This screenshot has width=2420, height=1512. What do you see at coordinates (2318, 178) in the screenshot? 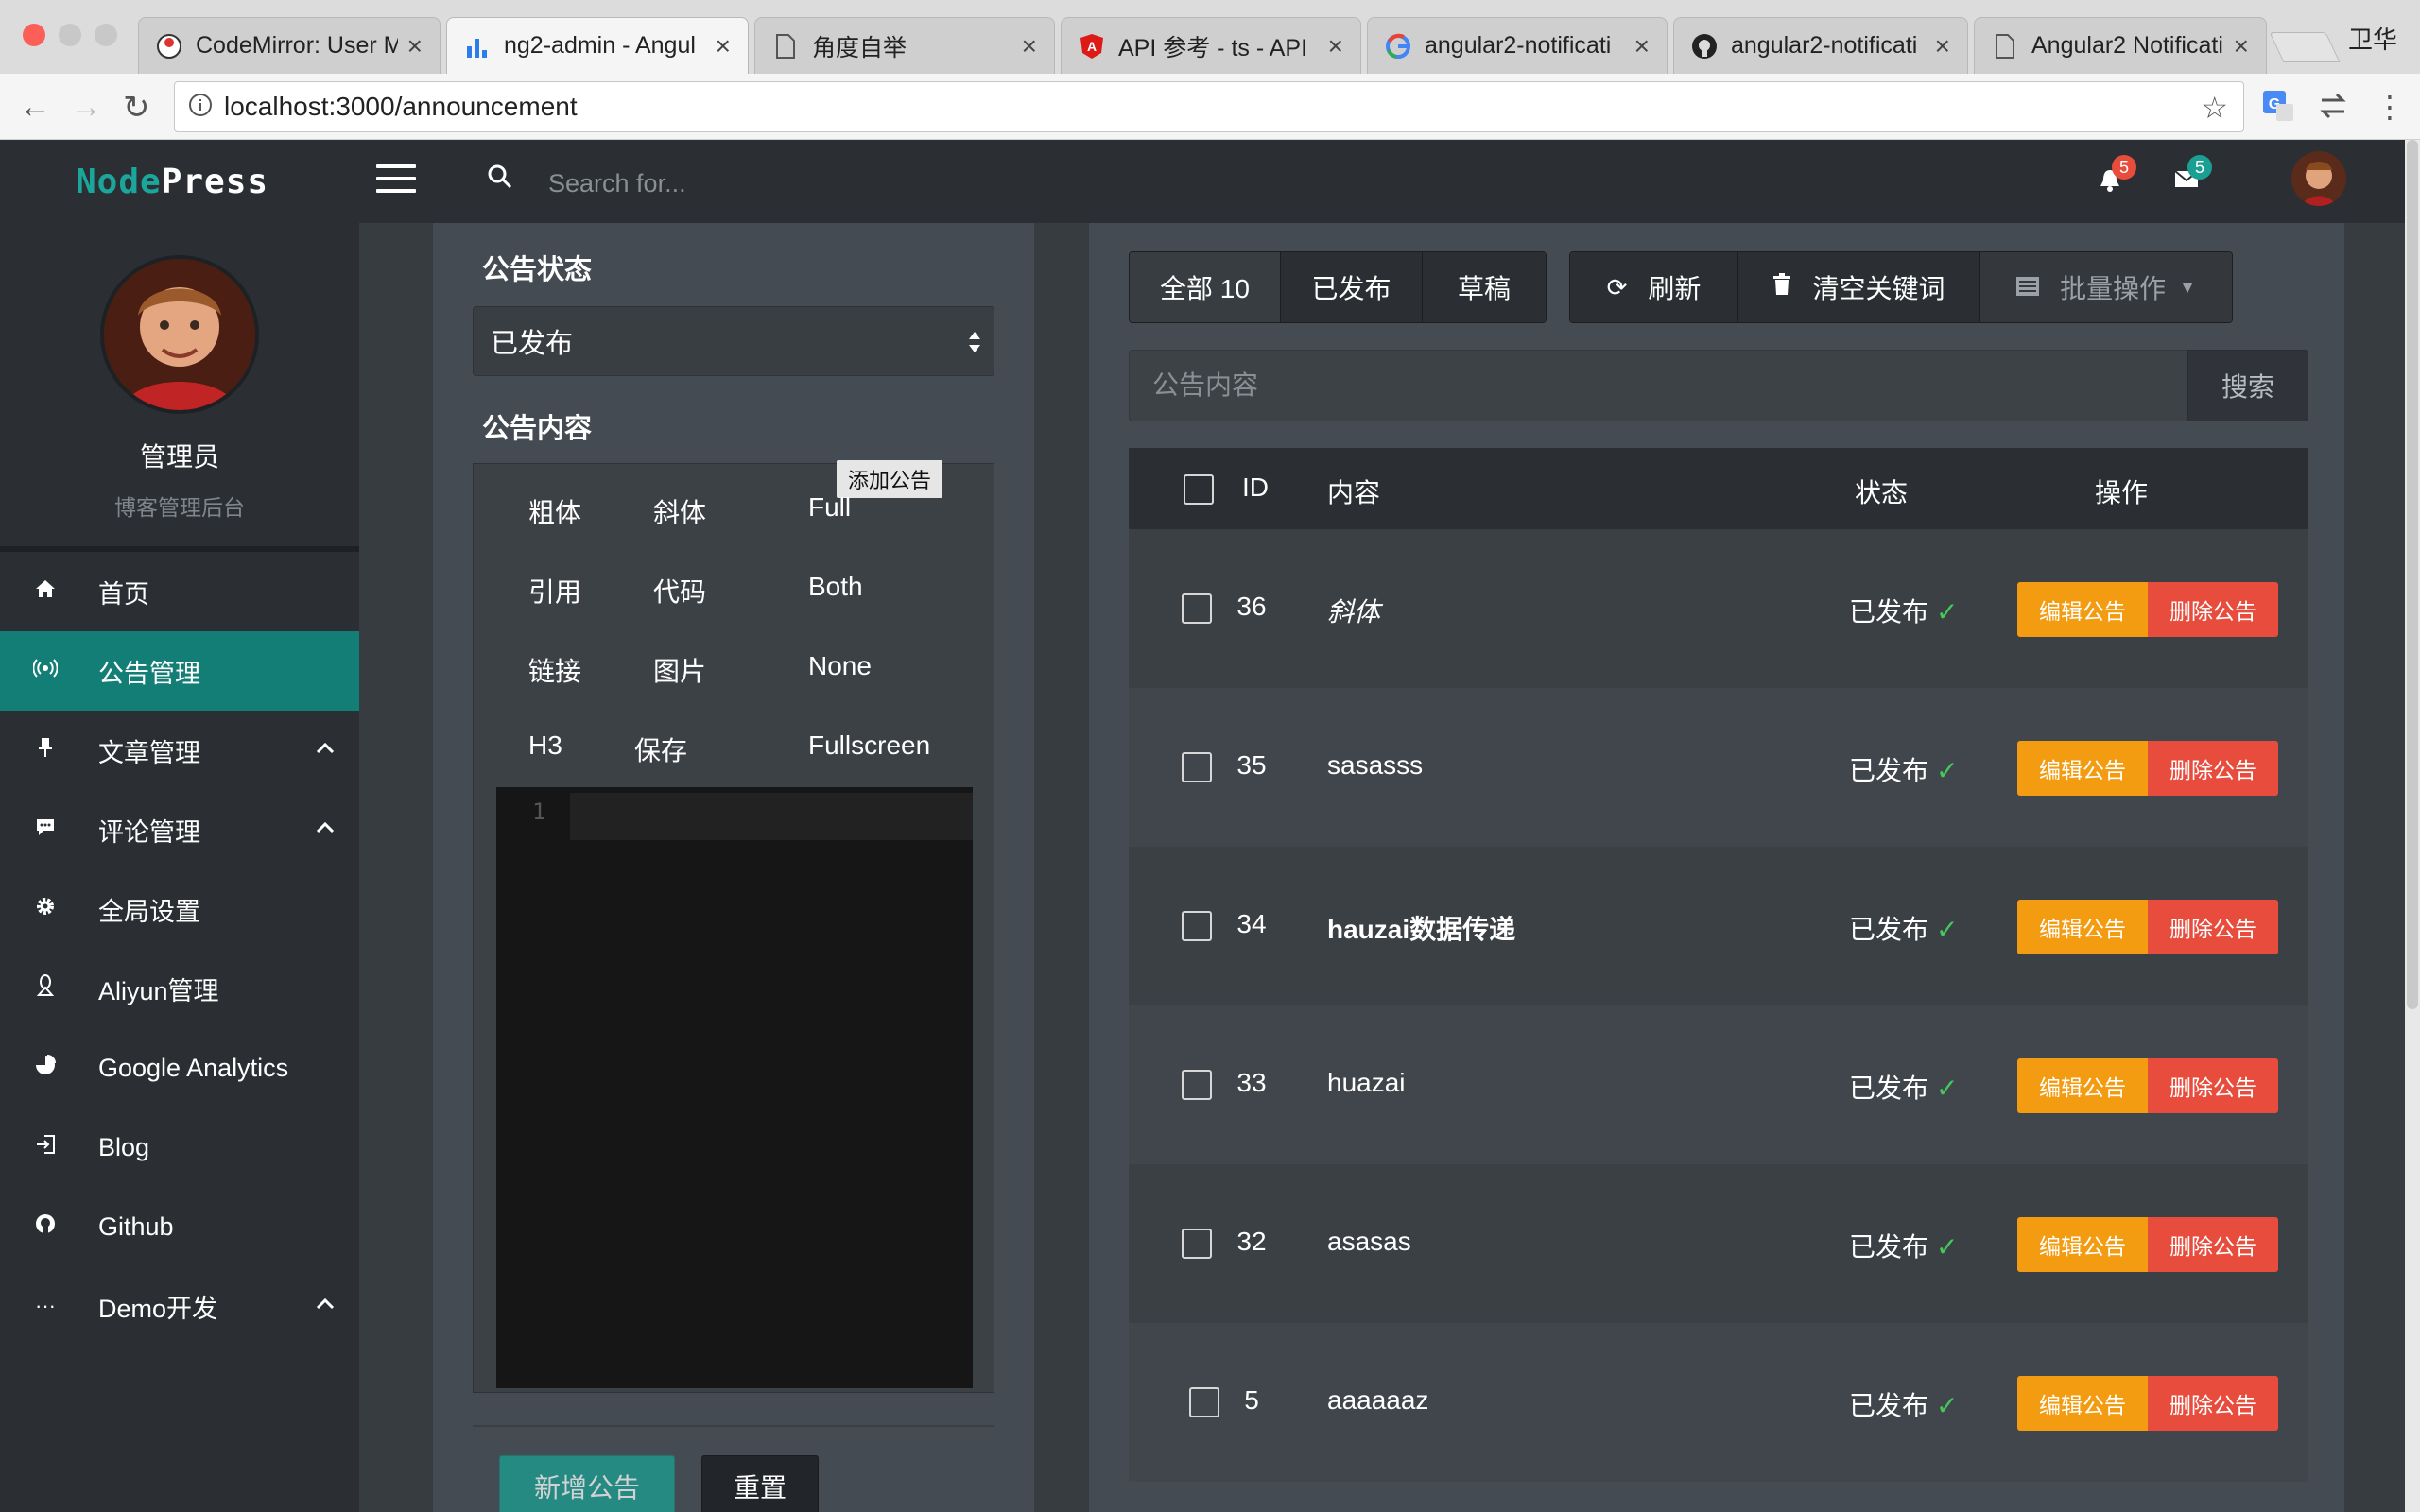
I see `user-avatar` at bounding box center [2318, 178].